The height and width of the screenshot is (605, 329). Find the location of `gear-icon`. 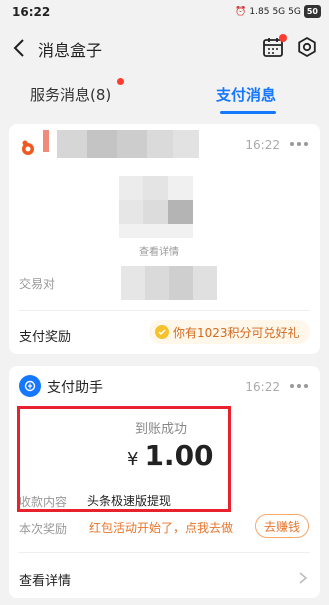

gear-icon is located at coordinates (307, 47).